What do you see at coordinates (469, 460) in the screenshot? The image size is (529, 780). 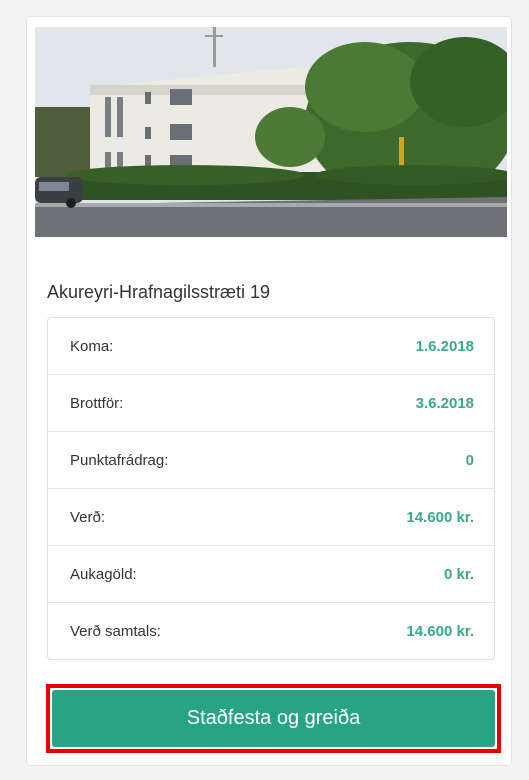 I see `points-deduction-value: 0` at bounding box center [469, 460].